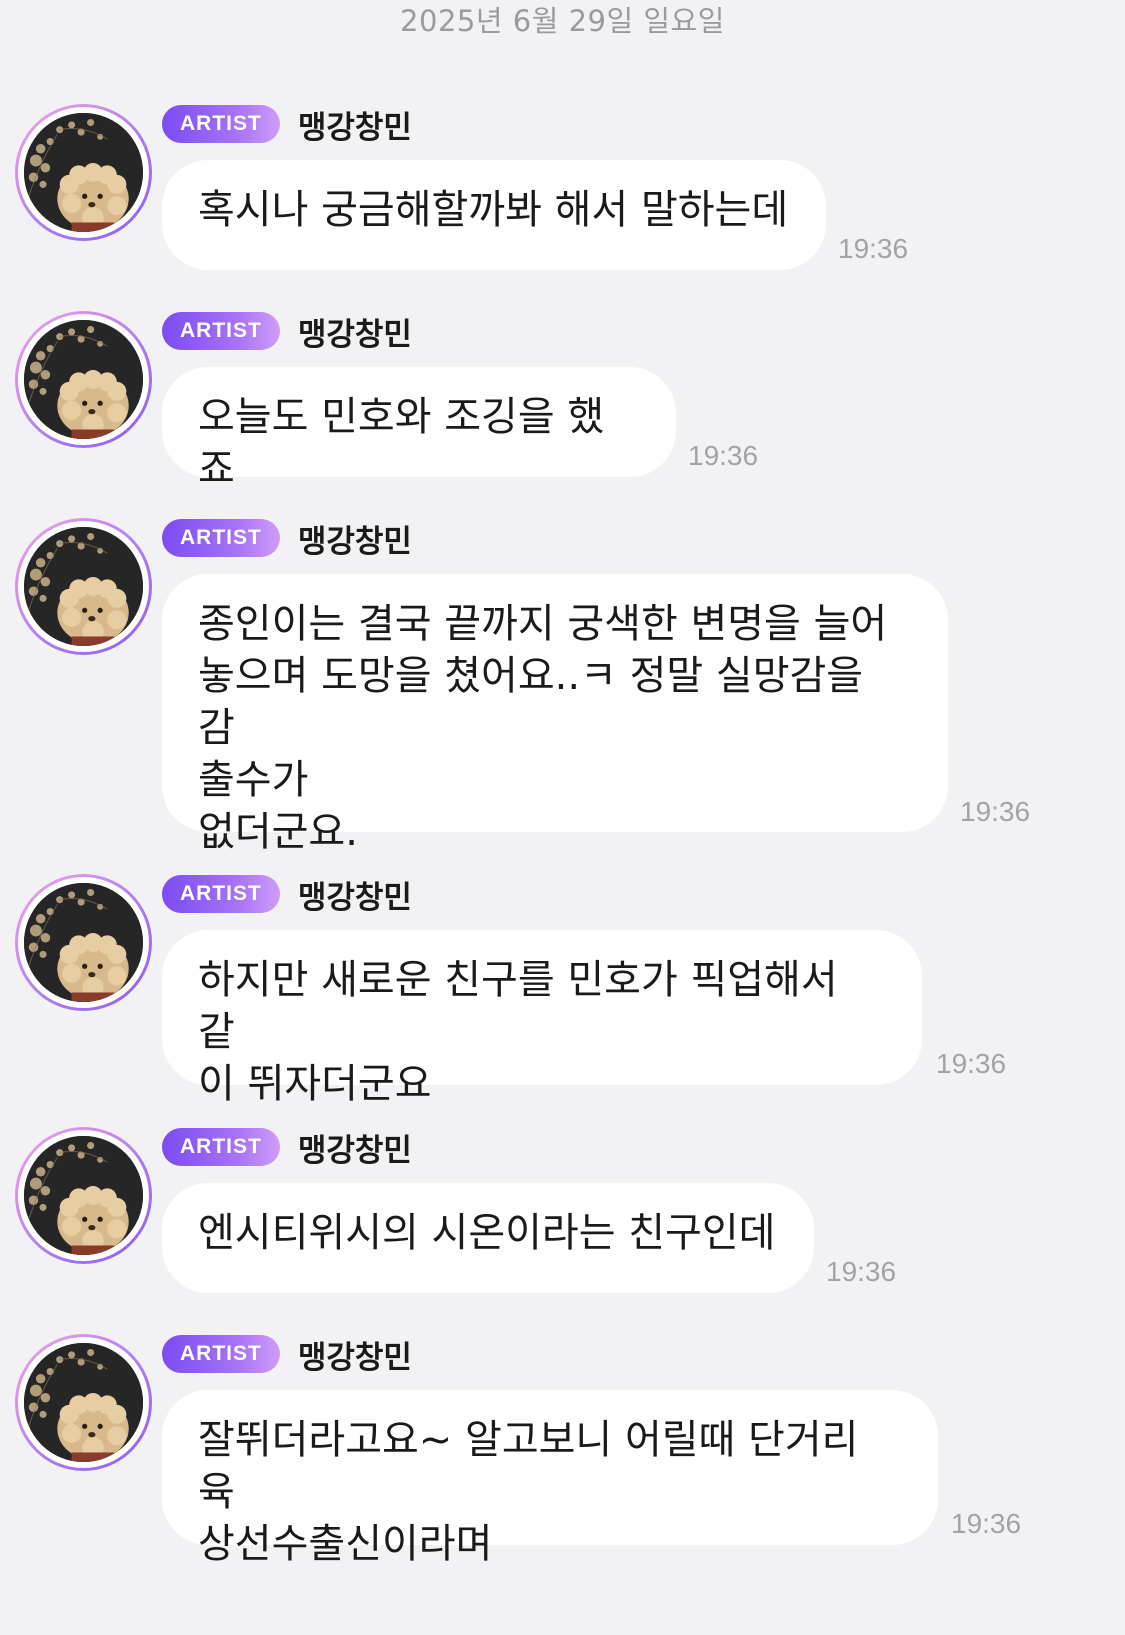  Describe the element at coordinates (494, 215) in the screenshot. I see `message-bubble: 혹시나 궁금해할까봐 해서 말하는데` at that location.